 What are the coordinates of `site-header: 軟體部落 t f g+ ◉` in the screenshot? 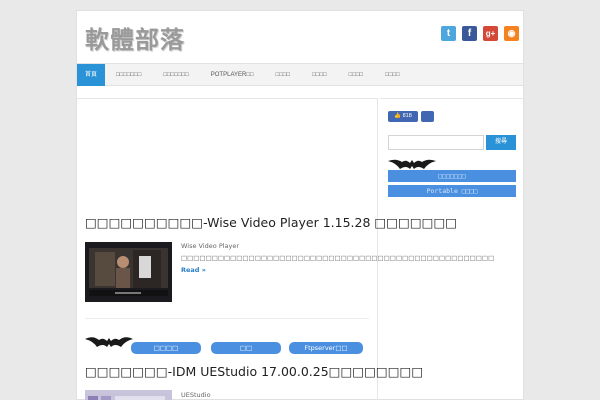 It's located at (301, 37).